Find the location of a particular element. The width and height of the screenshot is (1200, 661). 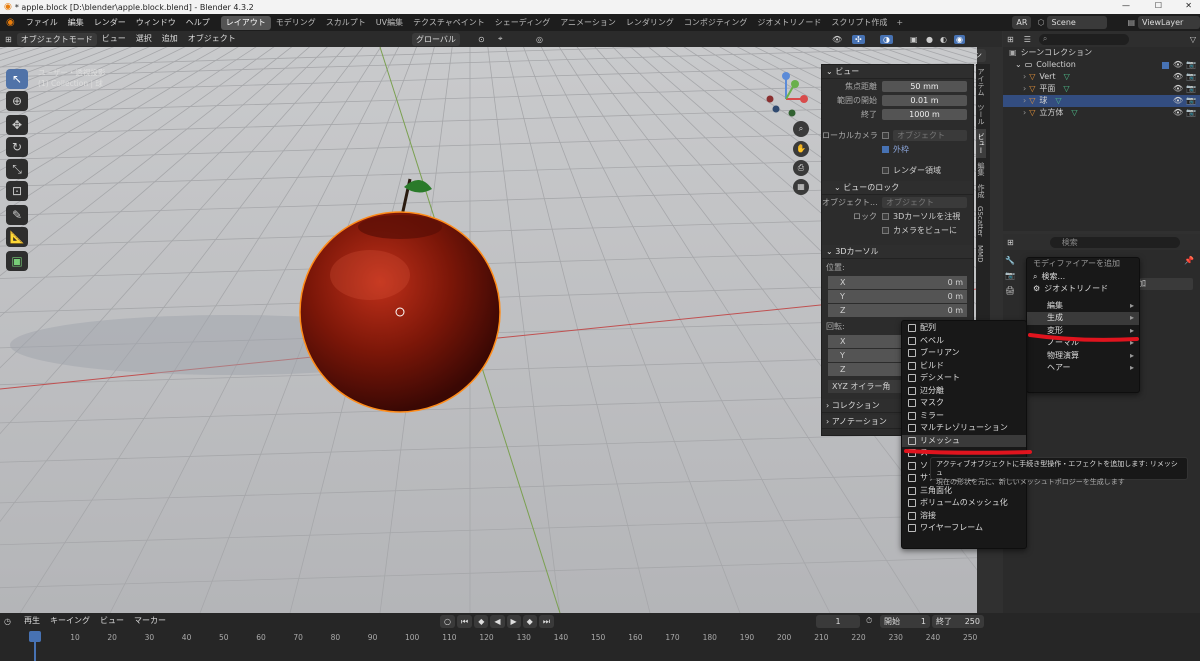

focal-length-field: 50 mm is located at coordinates (924, 86).